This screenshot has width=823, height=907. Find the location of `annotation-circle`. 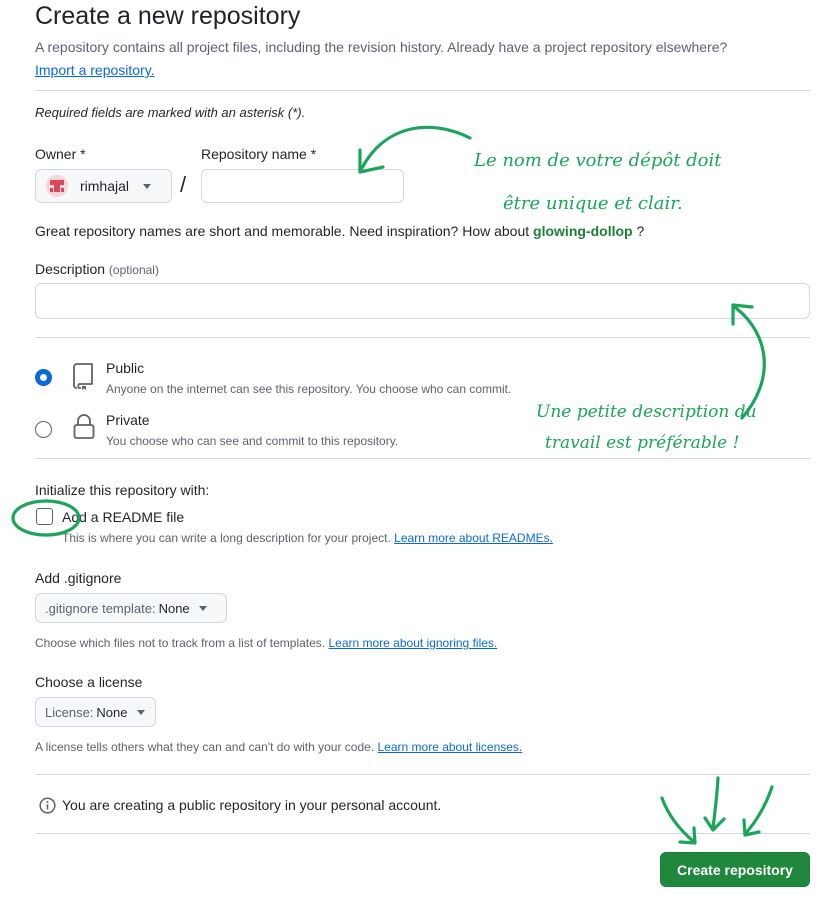

annotation-circle is located at coordinates (46, 518).